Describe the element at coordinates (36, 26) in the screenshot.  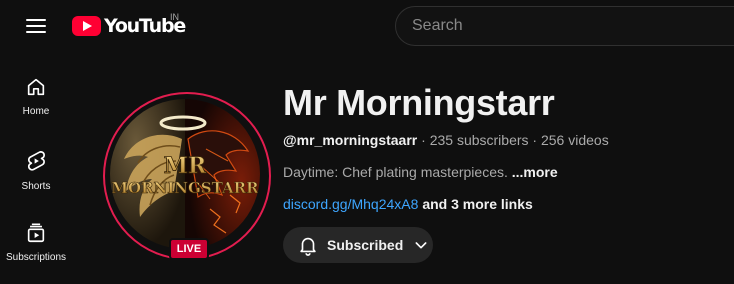
I see `menu-icon` at that location.